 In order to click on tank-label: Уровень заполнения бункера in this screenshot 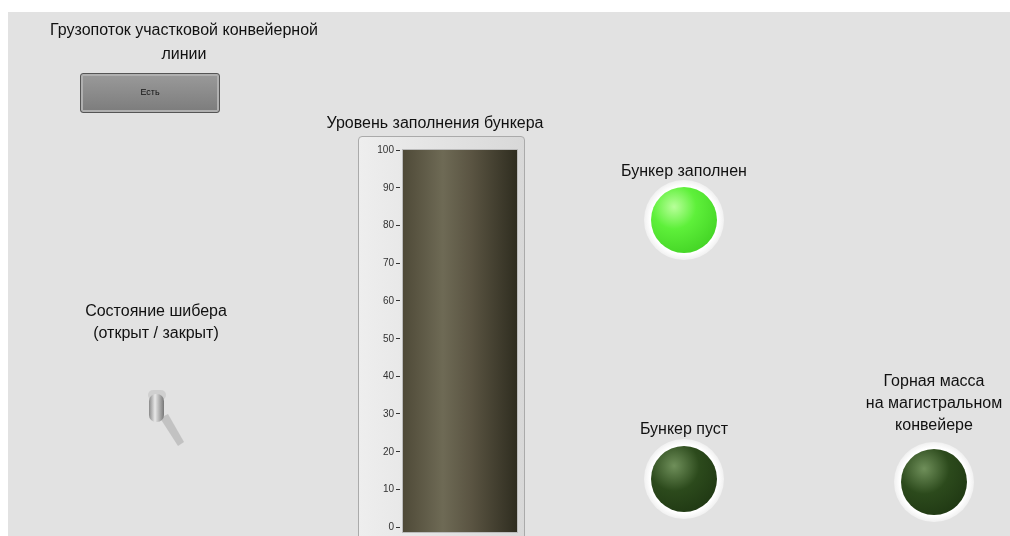, I will do `click(435, 123)`.